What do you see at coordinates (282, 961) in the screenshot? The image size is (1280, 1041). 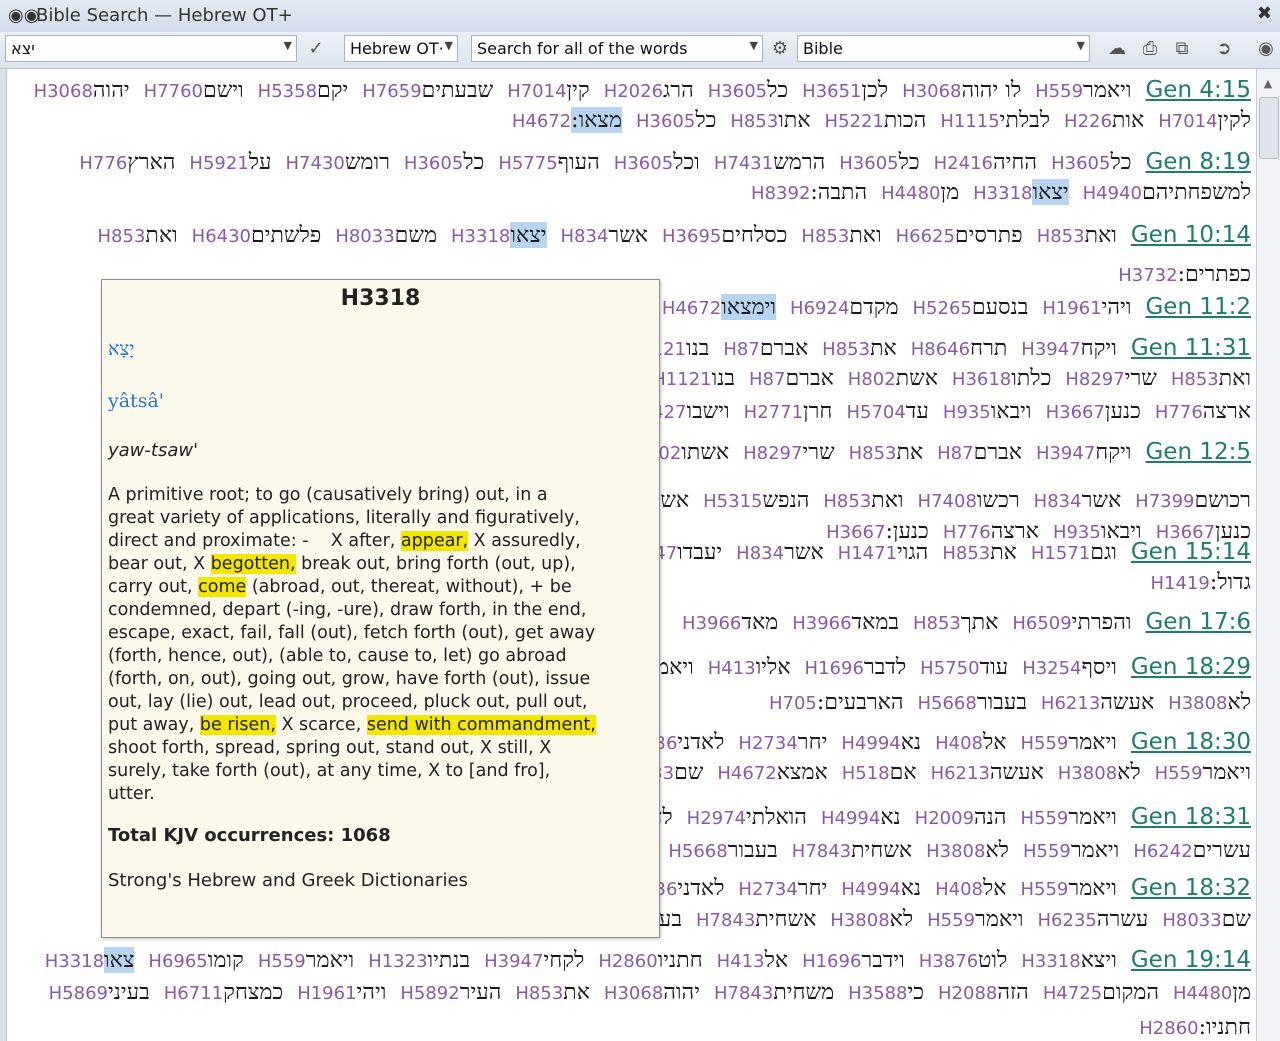 I see `strongs-number: H559` at bounding box center [282, 961].